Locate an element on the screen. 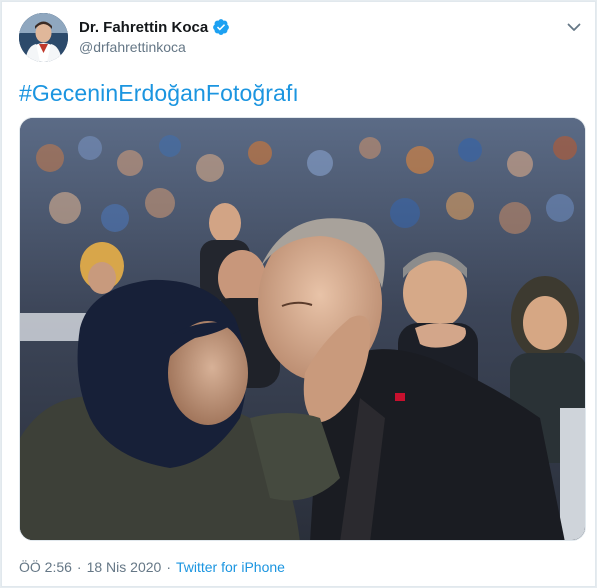  display-name-row: Dr. Fahrettin Koca is located at coordinates (154, 27).